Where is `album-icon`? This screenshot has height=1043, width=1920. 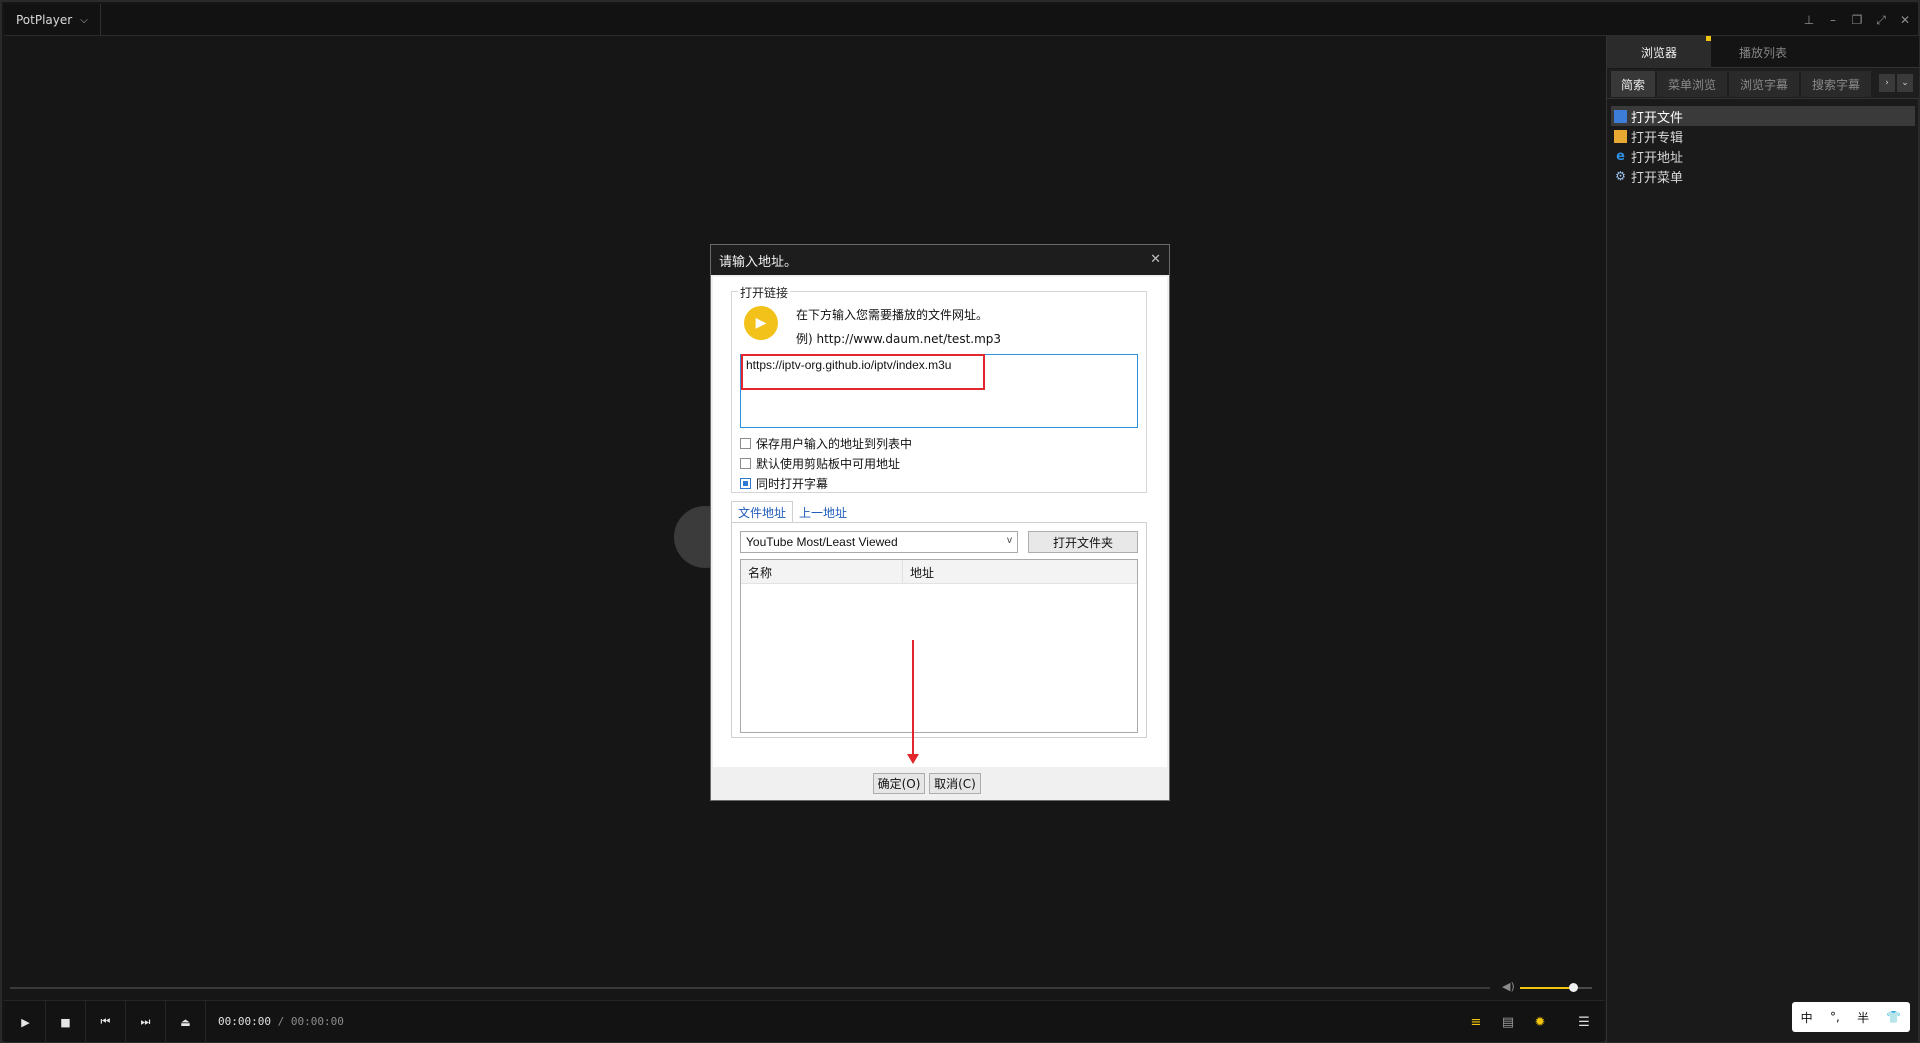
album-icon is located at coordinates (1620, 136).